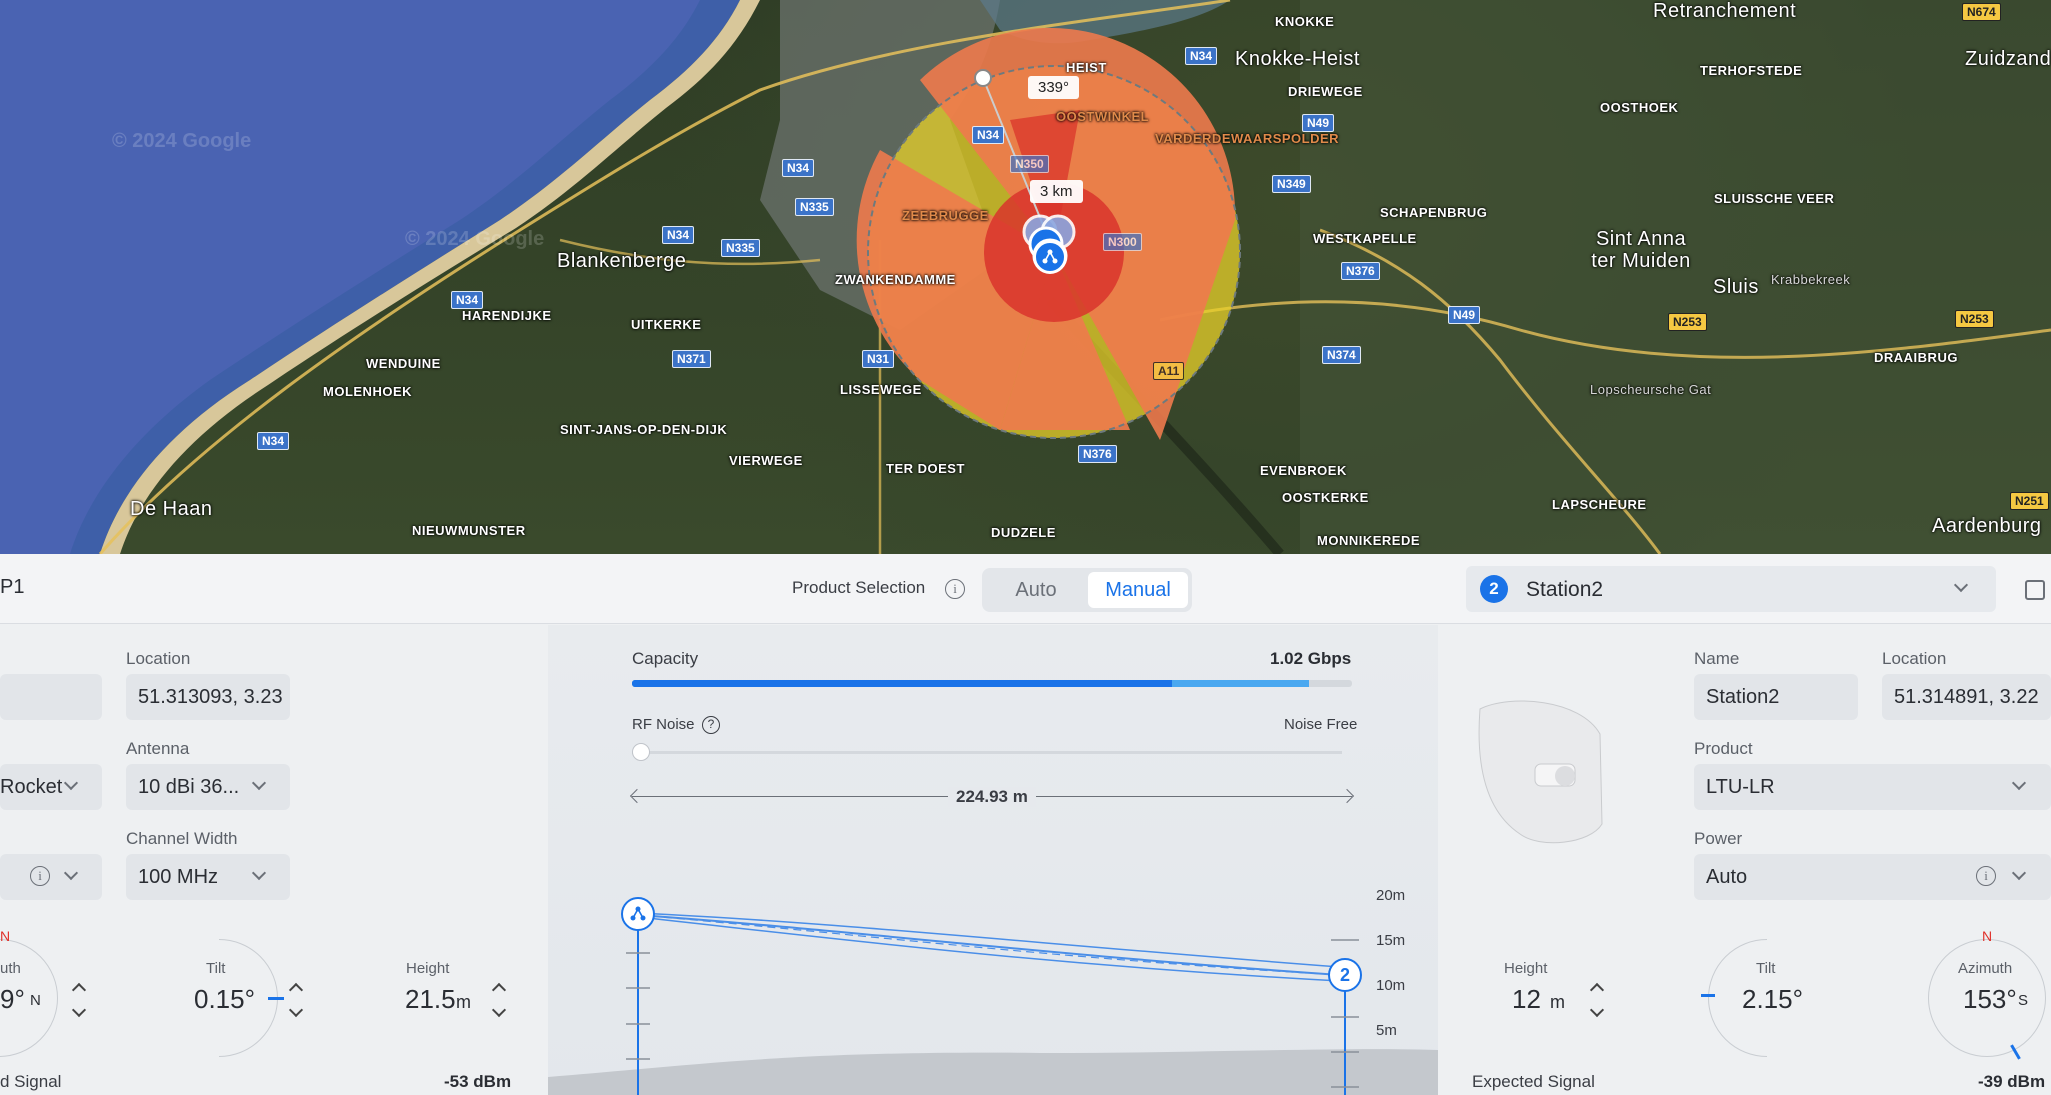 The image size is (2051, 1095). Describe the element at coordinates (945, 215) in the screenshot. I see `place-label: ZEEBRUGGE` at that location.